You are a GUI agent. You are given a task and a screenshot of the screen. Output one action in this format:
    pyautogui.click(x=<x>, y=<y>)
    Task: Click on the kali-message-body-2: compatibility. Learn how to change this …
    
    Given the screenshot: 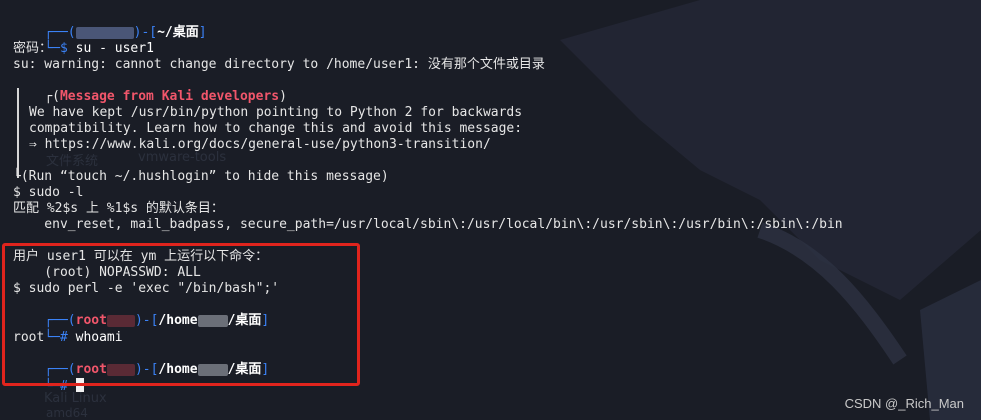 What is the action you would take?
    pyautogui.click(x=276, y=128)
    